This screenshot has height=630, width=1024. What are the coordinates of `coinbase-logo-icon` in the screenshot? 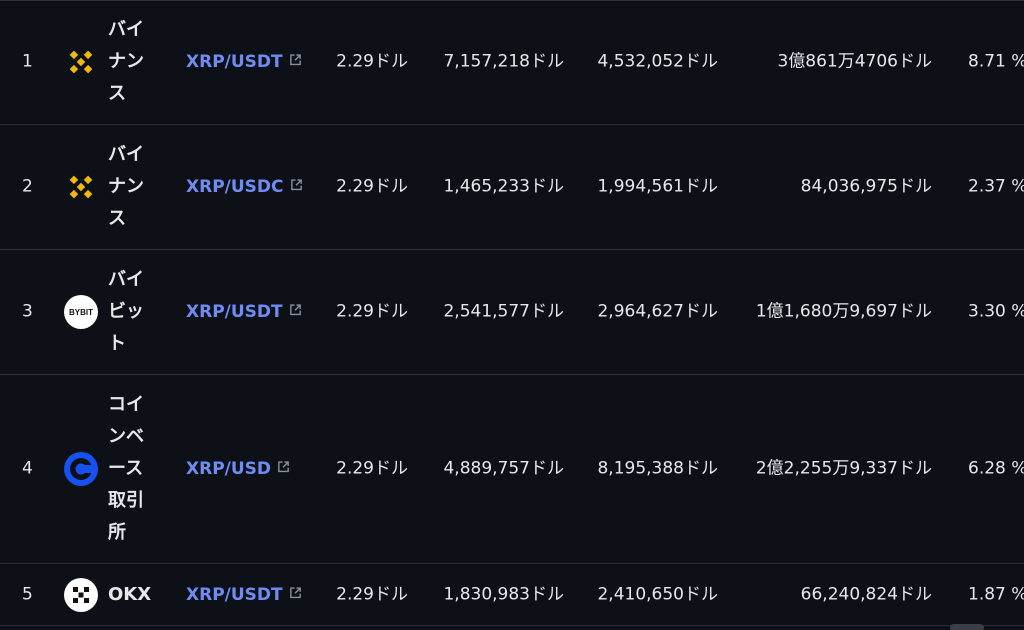 It's located at (81, 469).